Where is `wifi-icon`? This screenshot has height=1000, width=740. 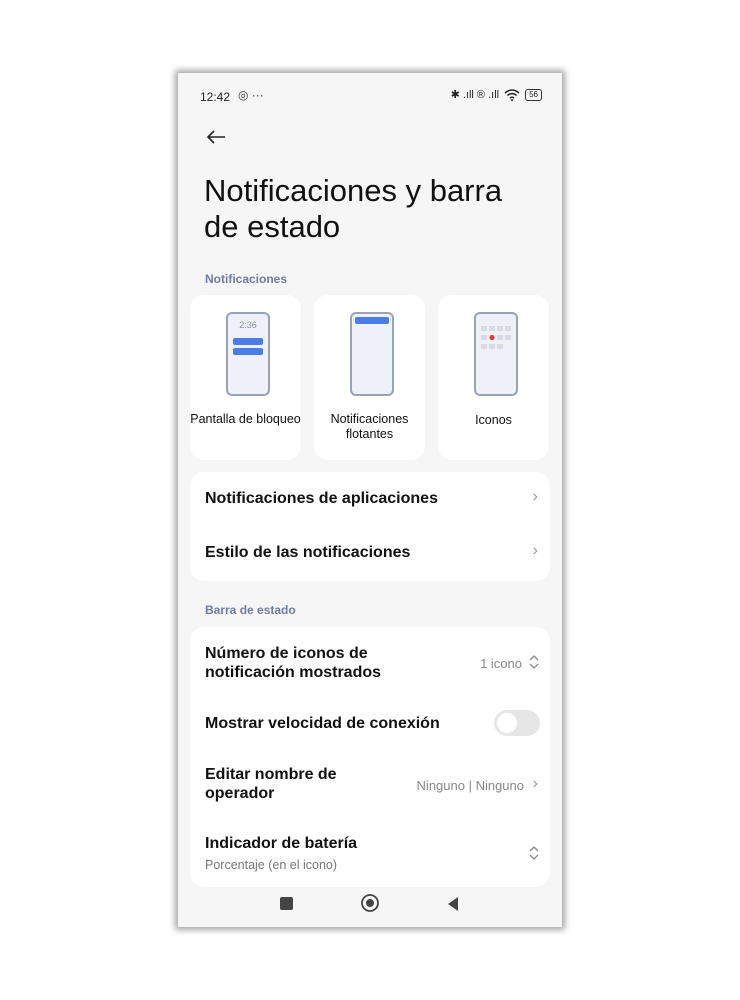 wifi-icon is located at coordinates (512, 94).